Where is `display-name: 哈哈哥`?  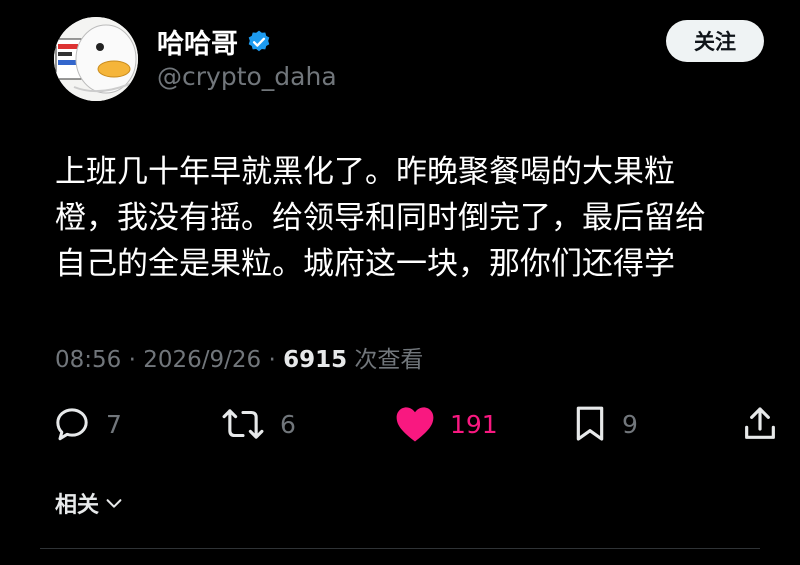 display-name: 哈哈哥 is located at coordinates (214, 41).